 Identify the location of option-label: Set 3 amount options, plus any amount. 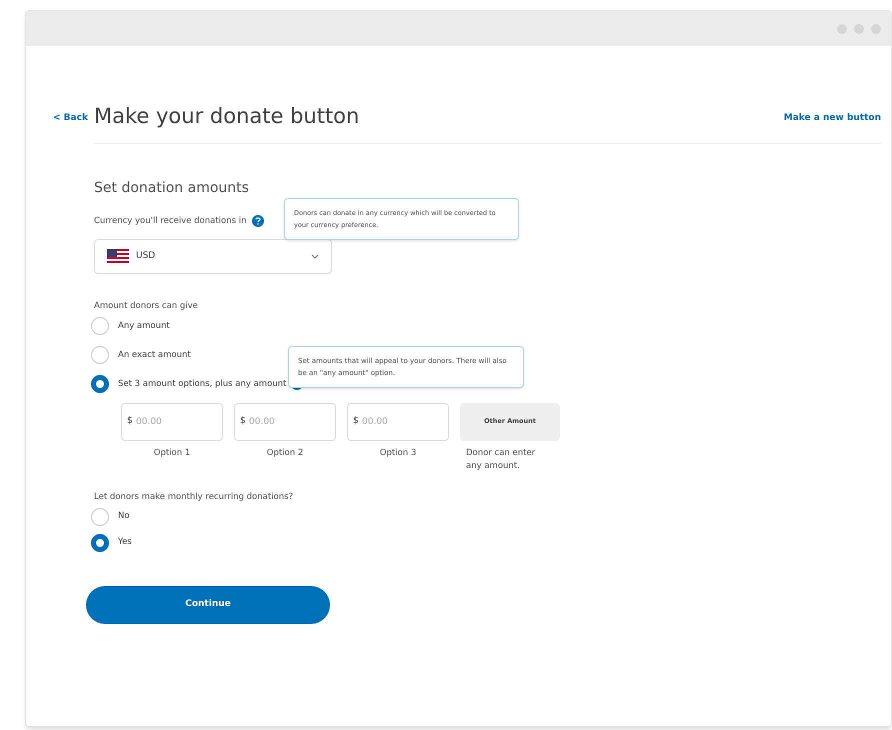
(202, 384).